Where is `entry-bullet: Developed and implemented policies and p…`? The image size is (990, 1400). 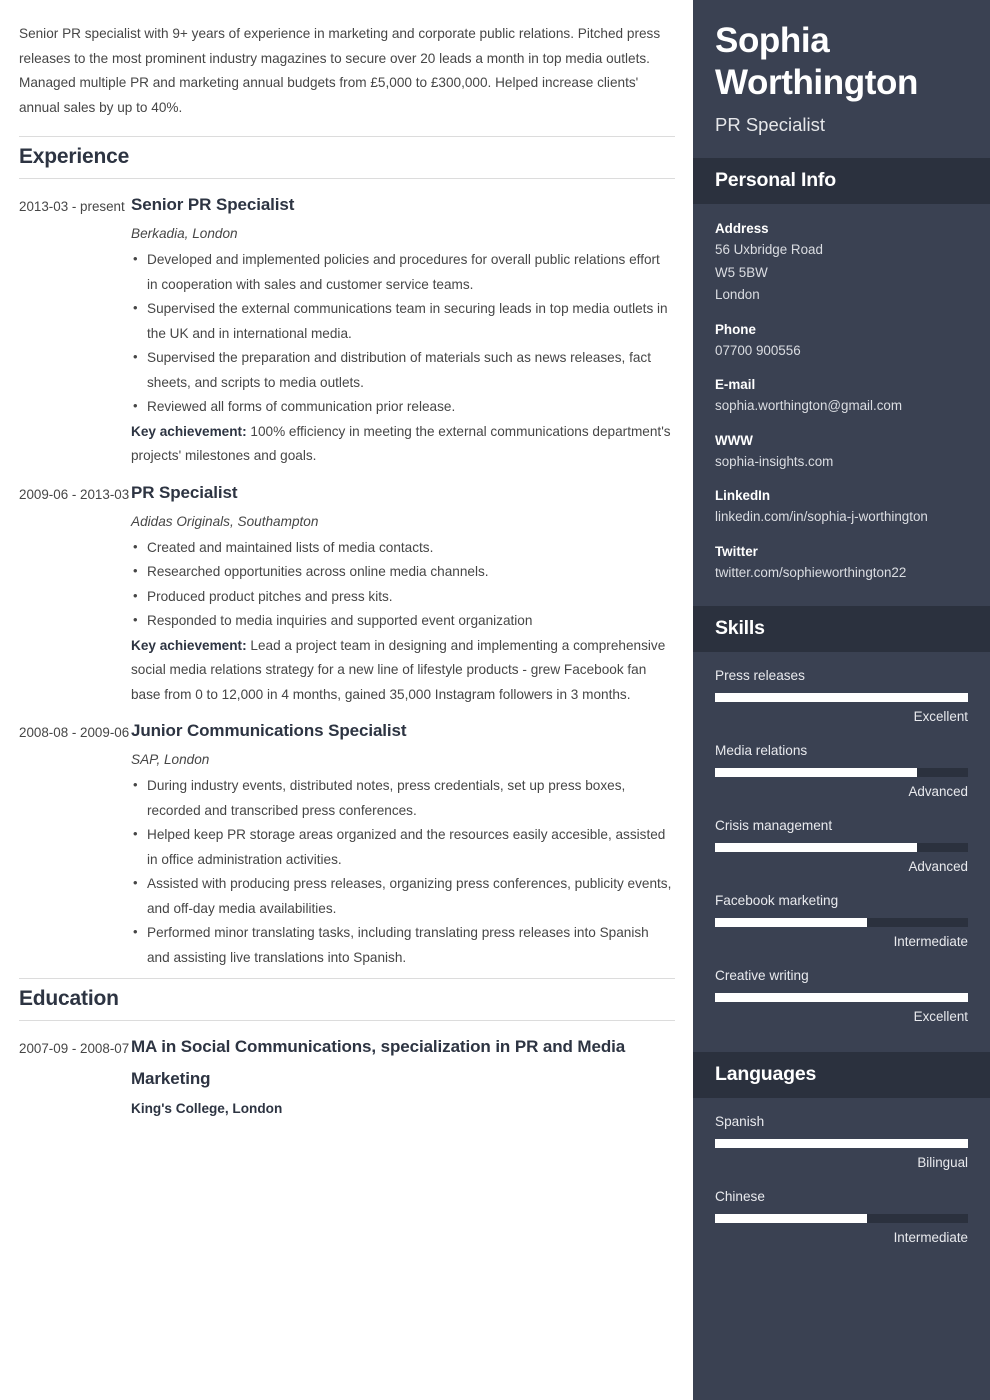
entry-bullet: Developed and implemented policies and p… is located at coordinates (401, 272).